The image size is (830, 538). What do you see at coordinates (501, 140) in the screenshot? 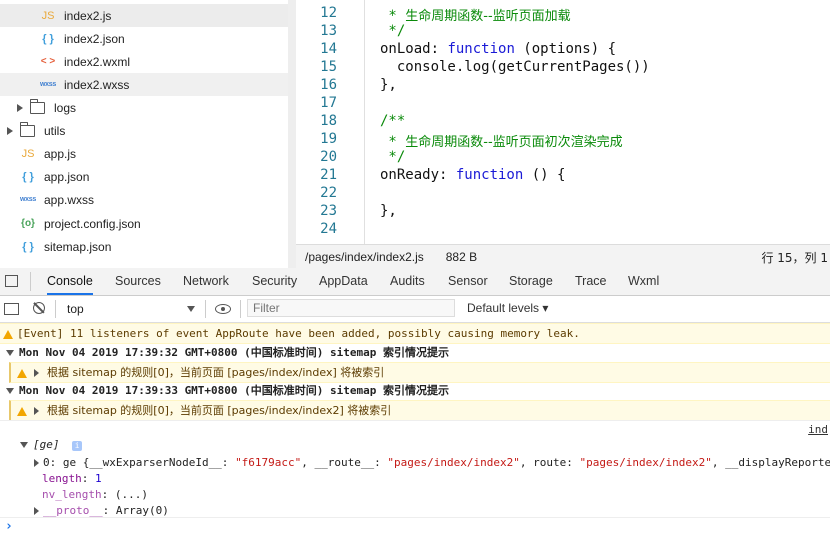
I see `code-line-19: * 生命周期函数--监听页面初次渲染完成` at bounding box center [501, 140].